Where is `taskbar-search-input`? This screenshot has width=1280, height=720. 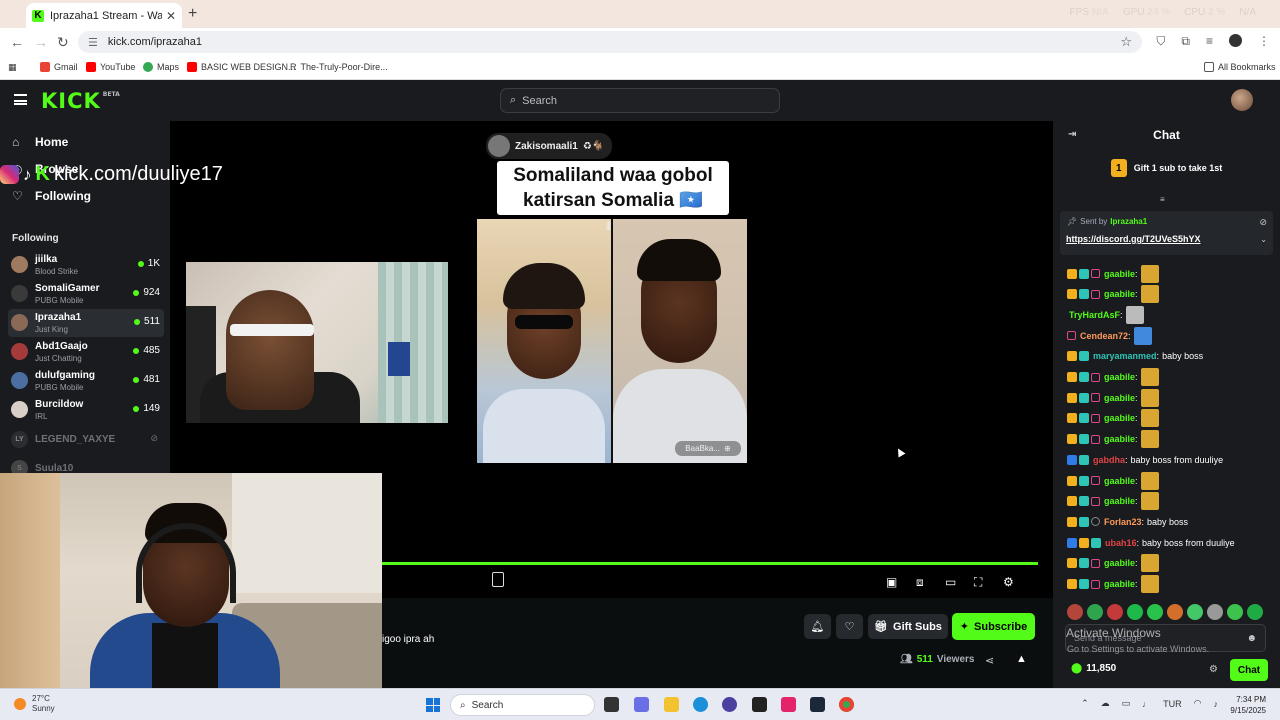 taskbar-search-input is located at coordinates (537, 705).